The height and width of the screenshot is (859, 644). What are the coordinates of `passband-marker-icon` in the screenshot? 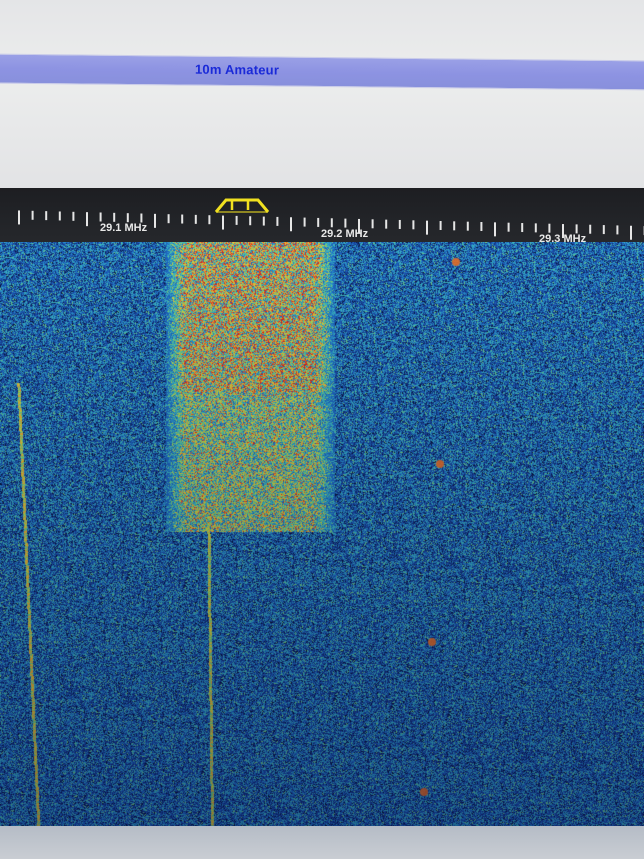 It's located at (242, 205).